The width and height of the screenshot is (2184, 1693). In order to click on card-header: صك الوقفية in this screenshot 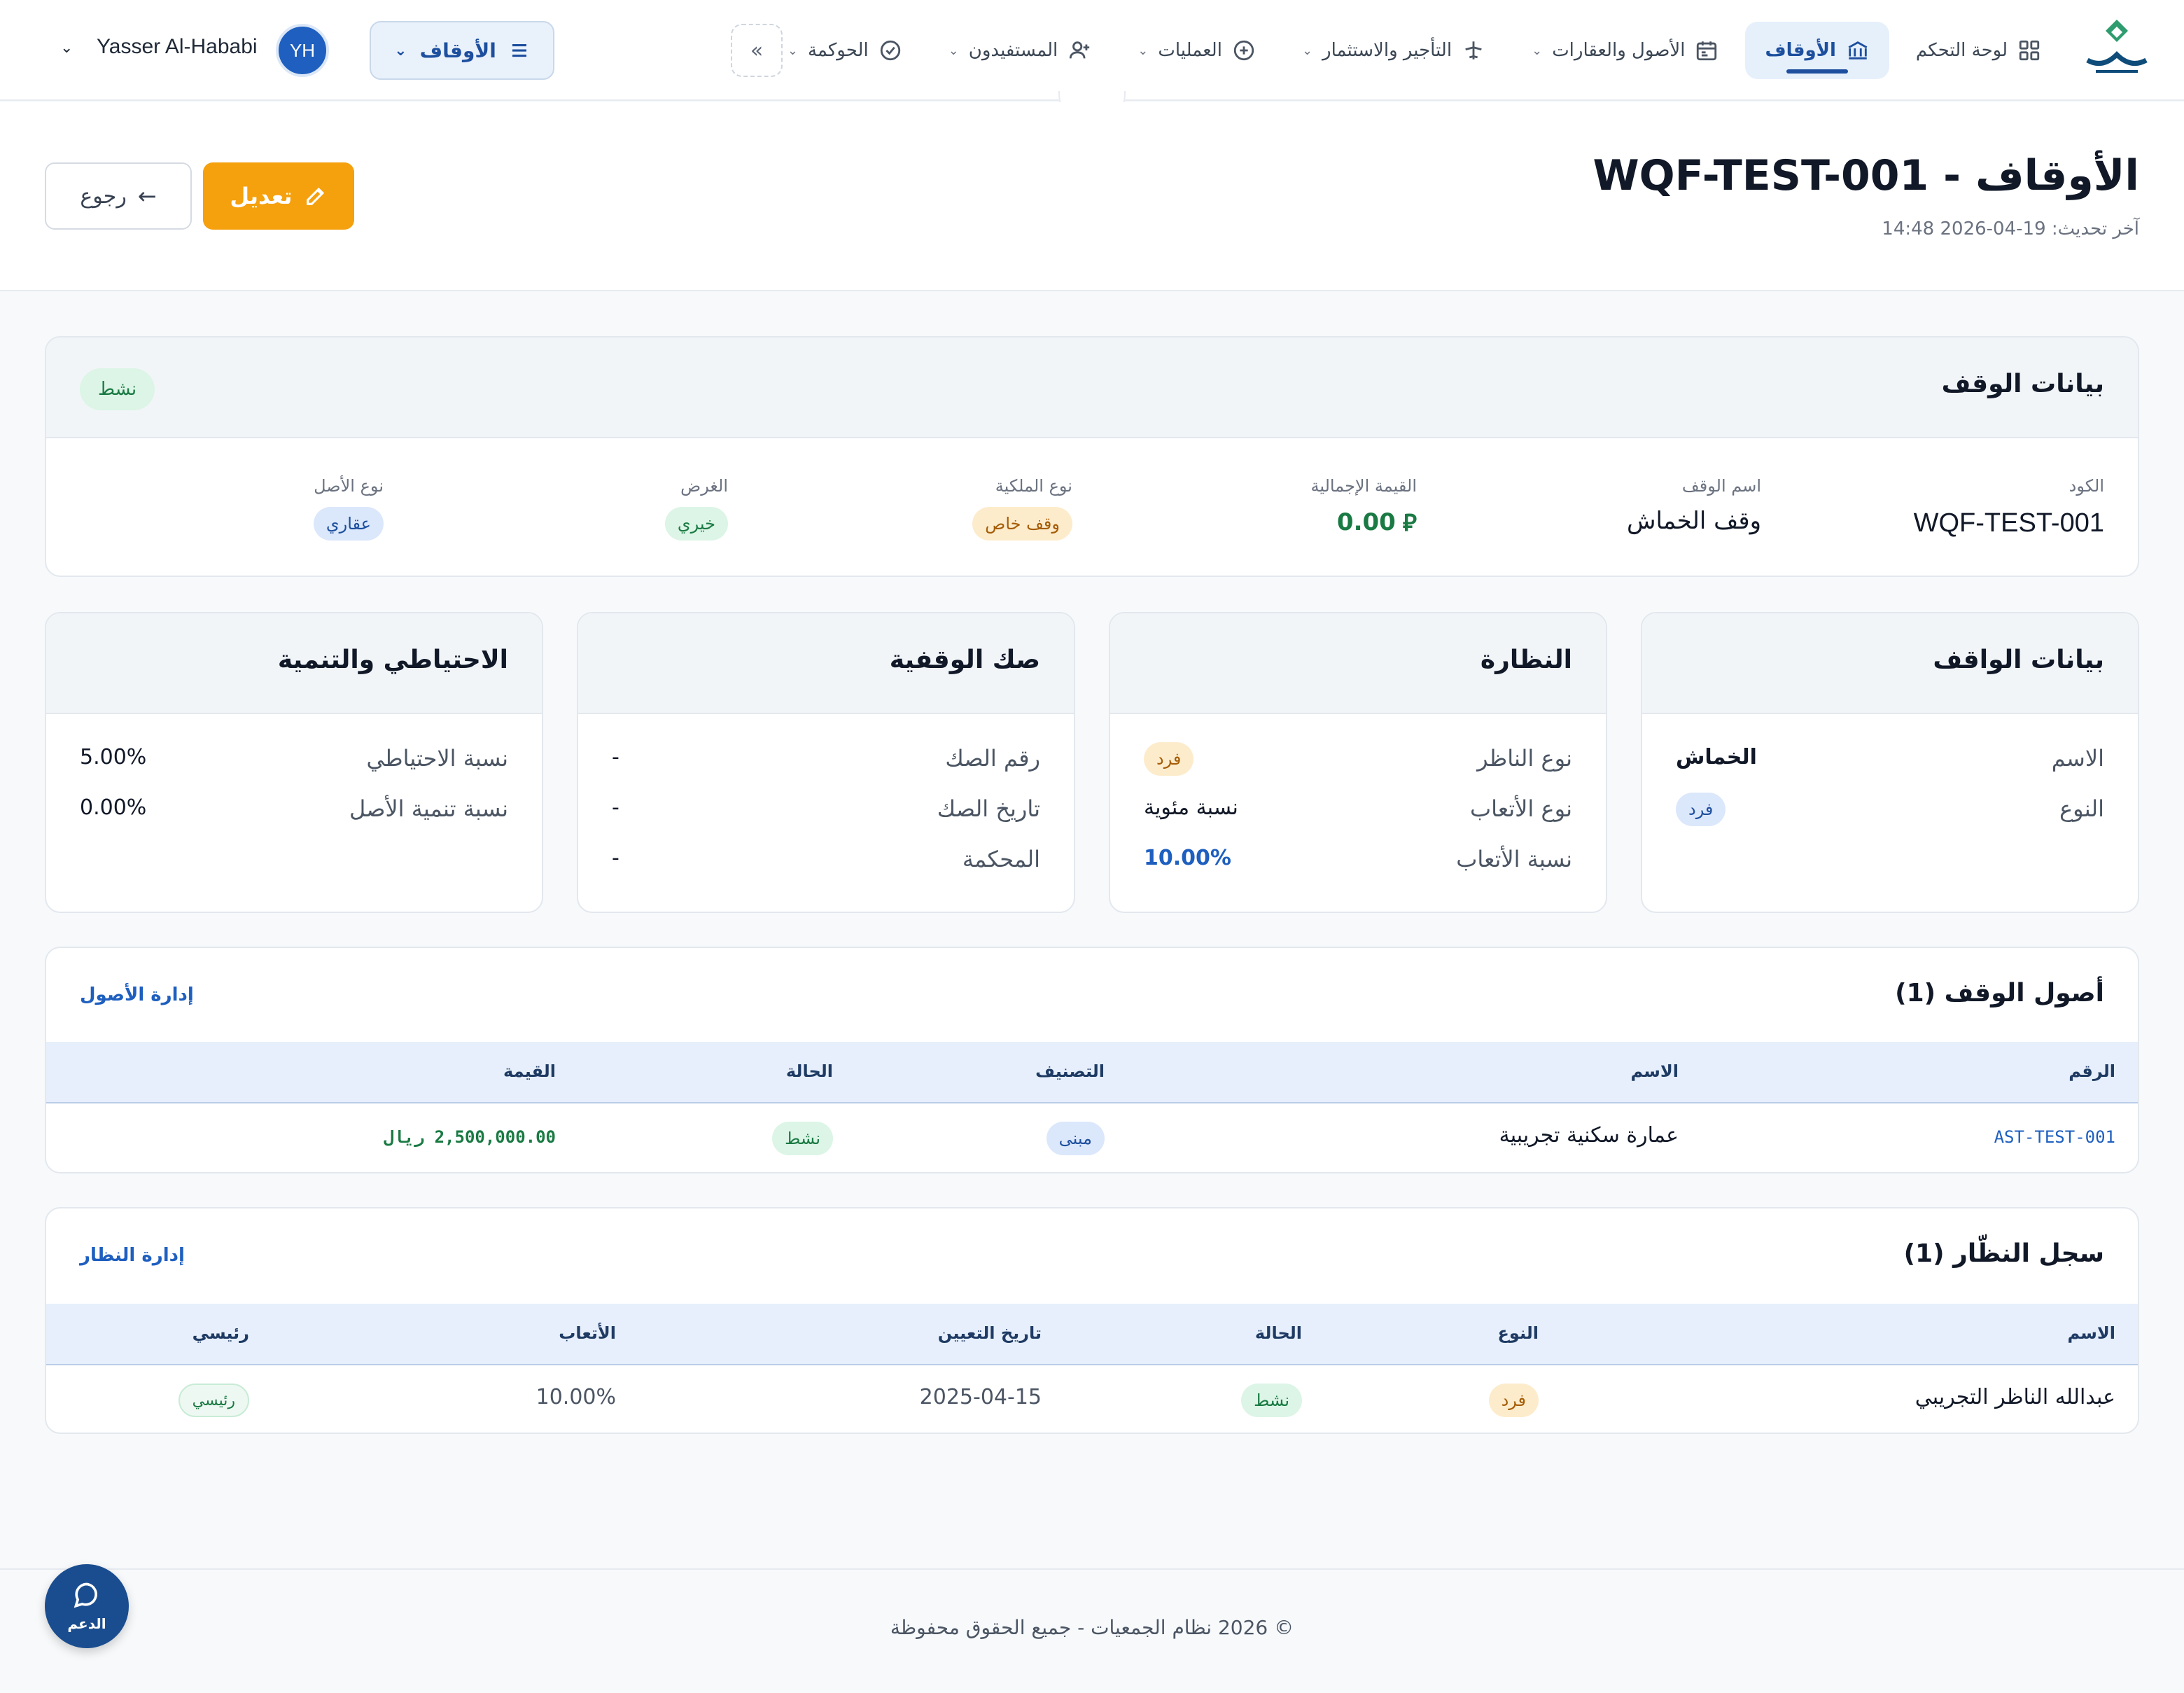, I will do `click(826, 663)`.